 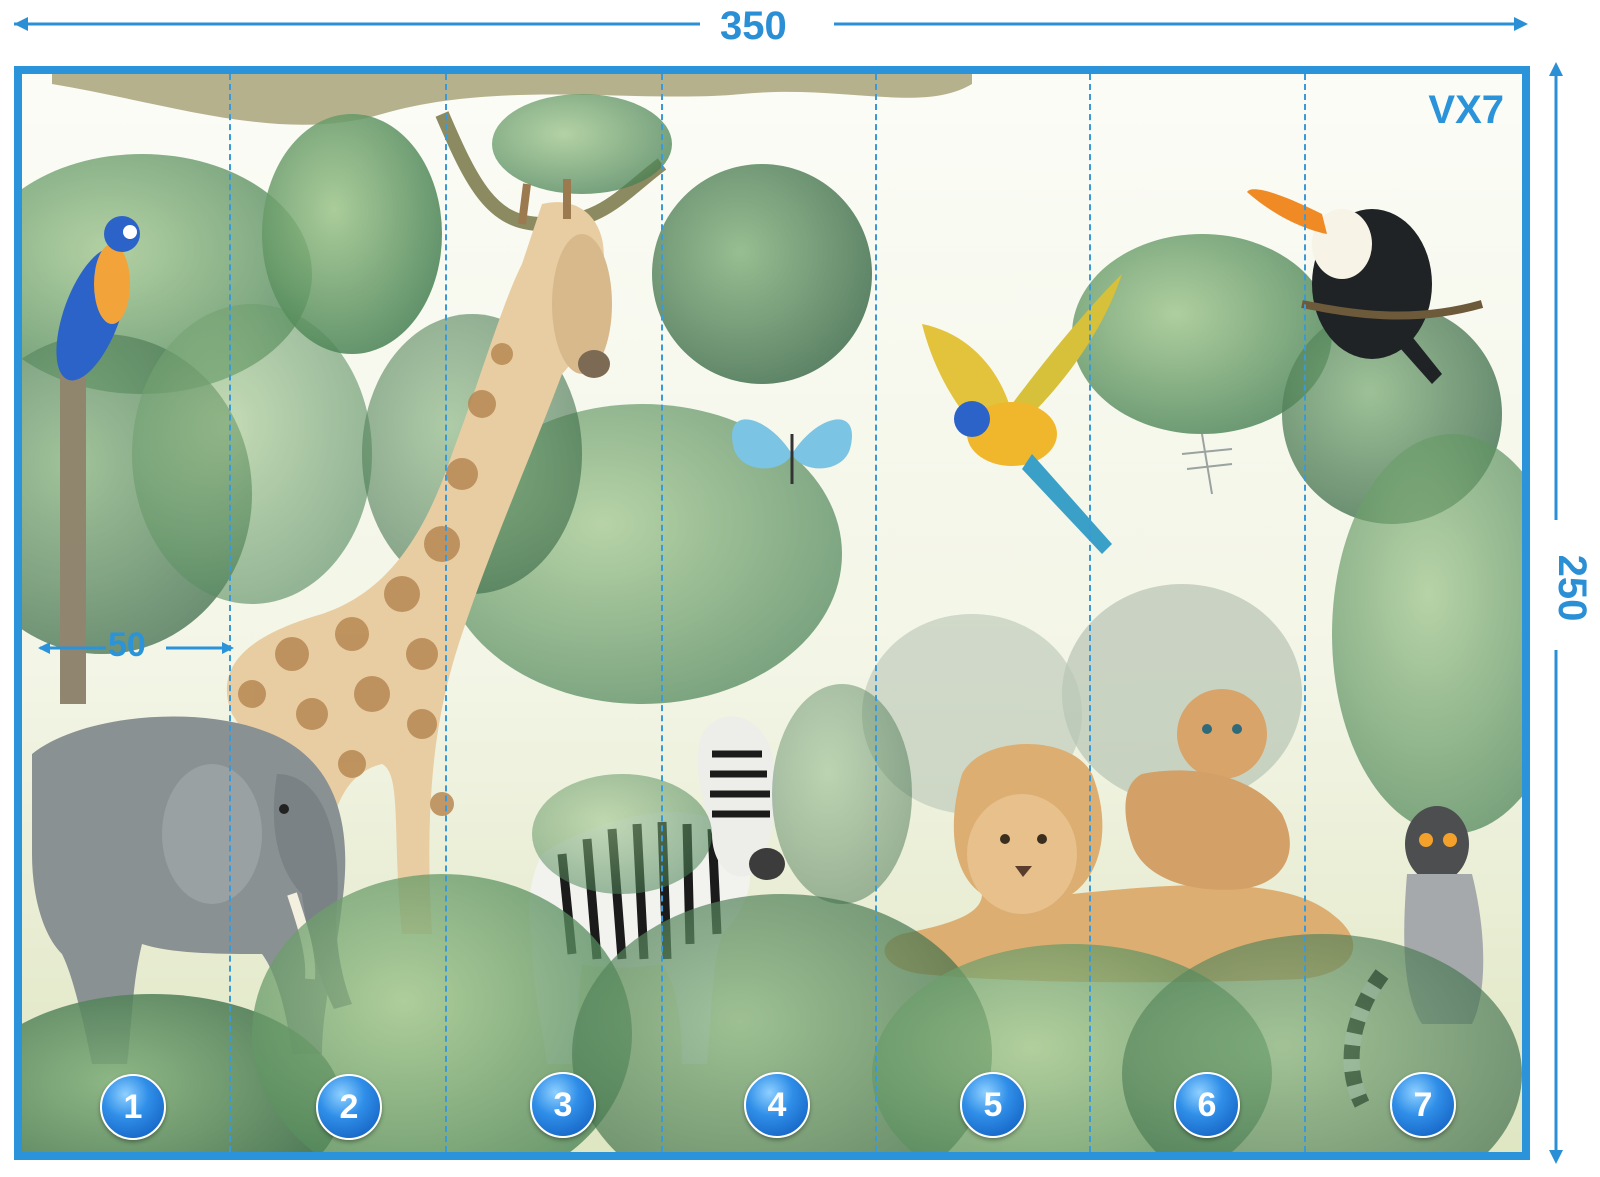 I want to click on panel-number-badge: 5, so click(x=993, y=1105).